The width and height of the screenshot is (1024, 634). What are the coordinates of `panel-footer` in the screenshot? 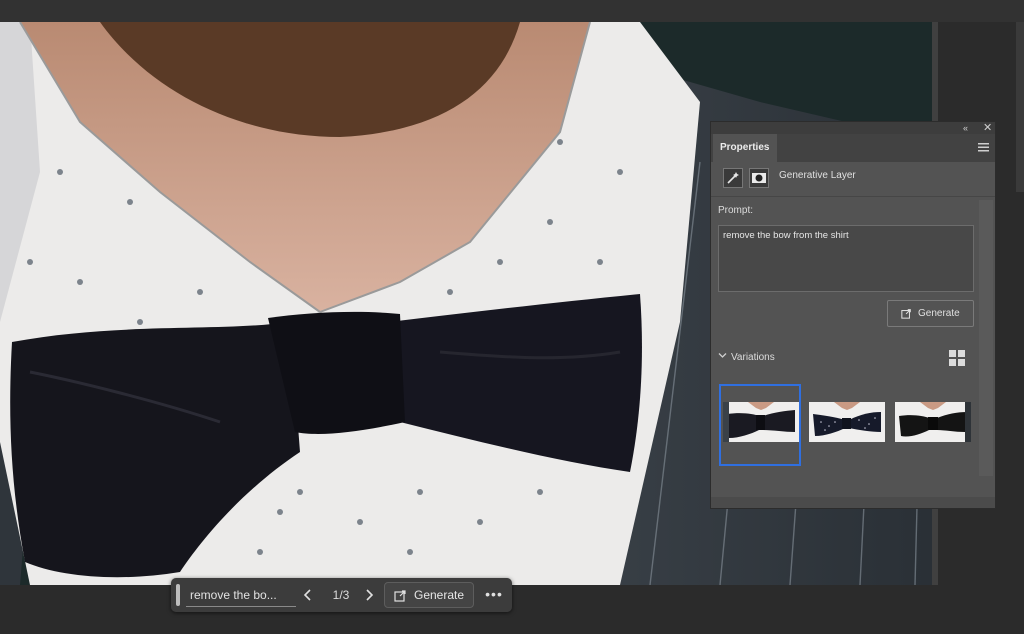 It's located at (853, 502).